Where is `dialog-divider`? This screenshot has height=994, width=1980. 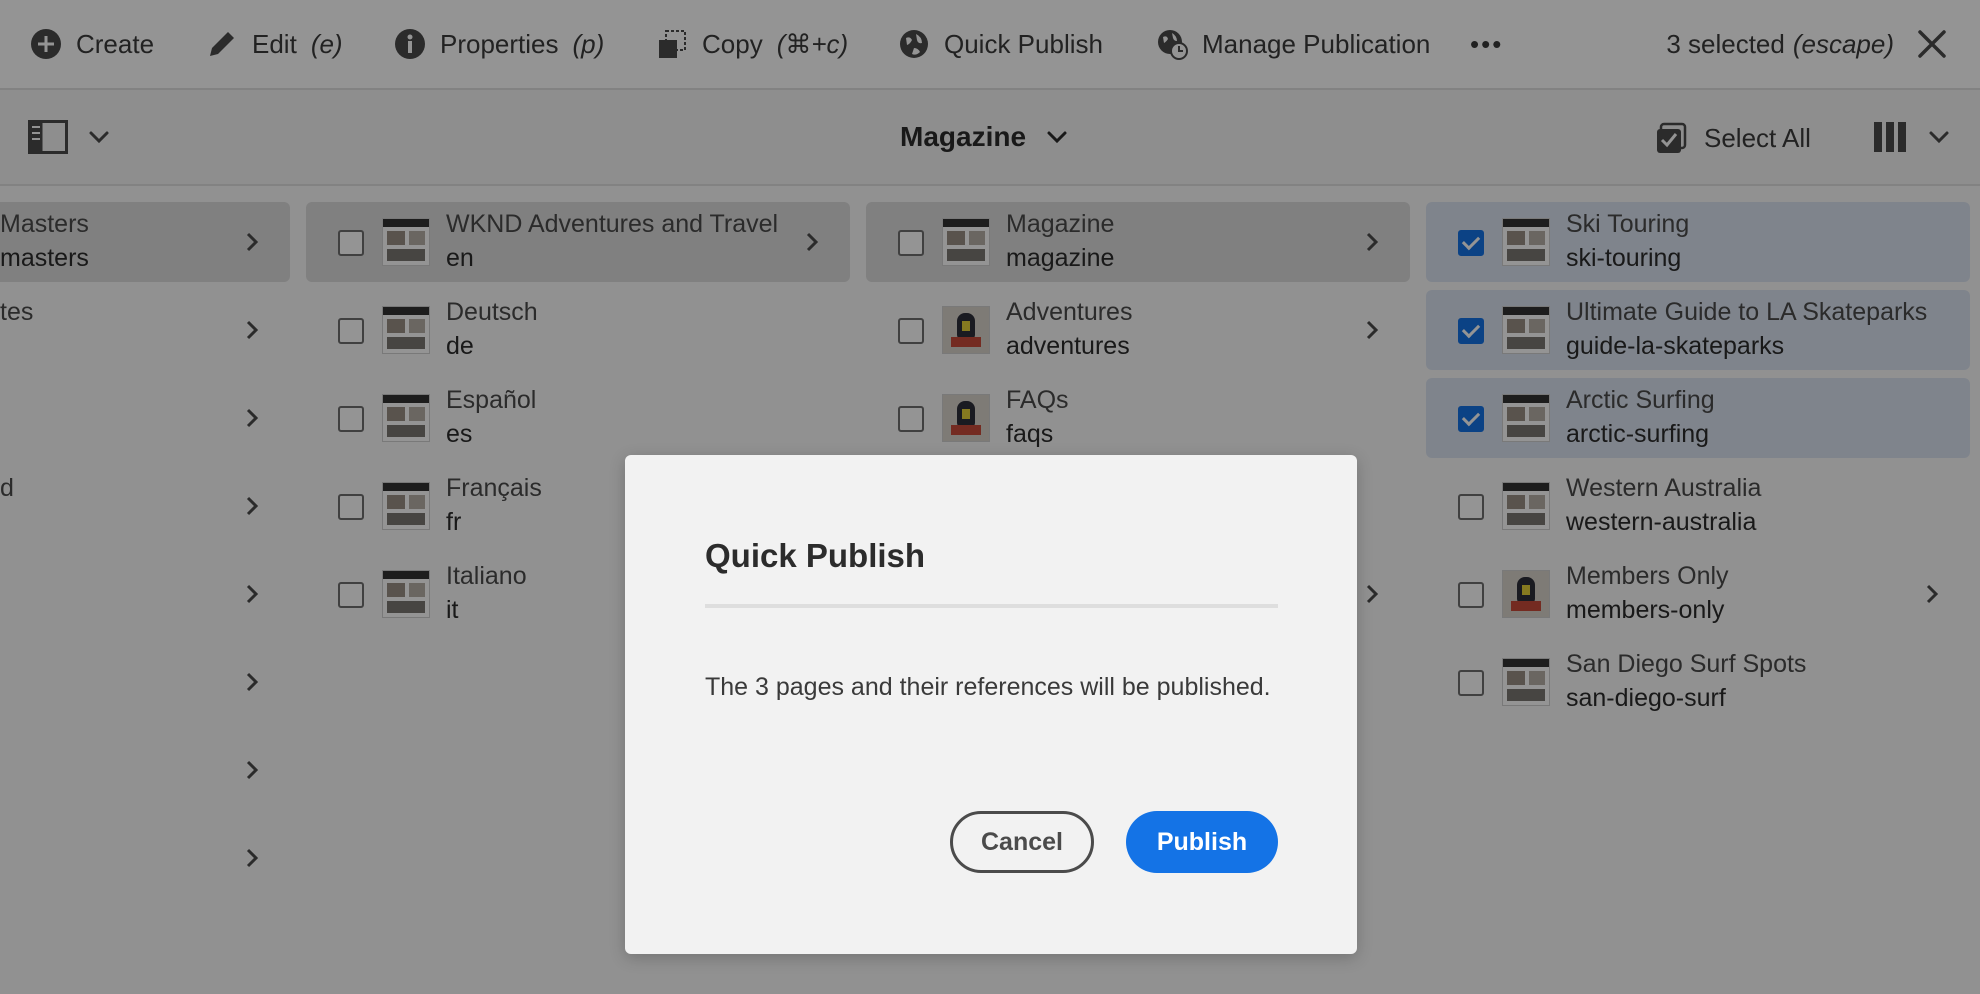 dialog-divider is located at coordinates (991, 606).